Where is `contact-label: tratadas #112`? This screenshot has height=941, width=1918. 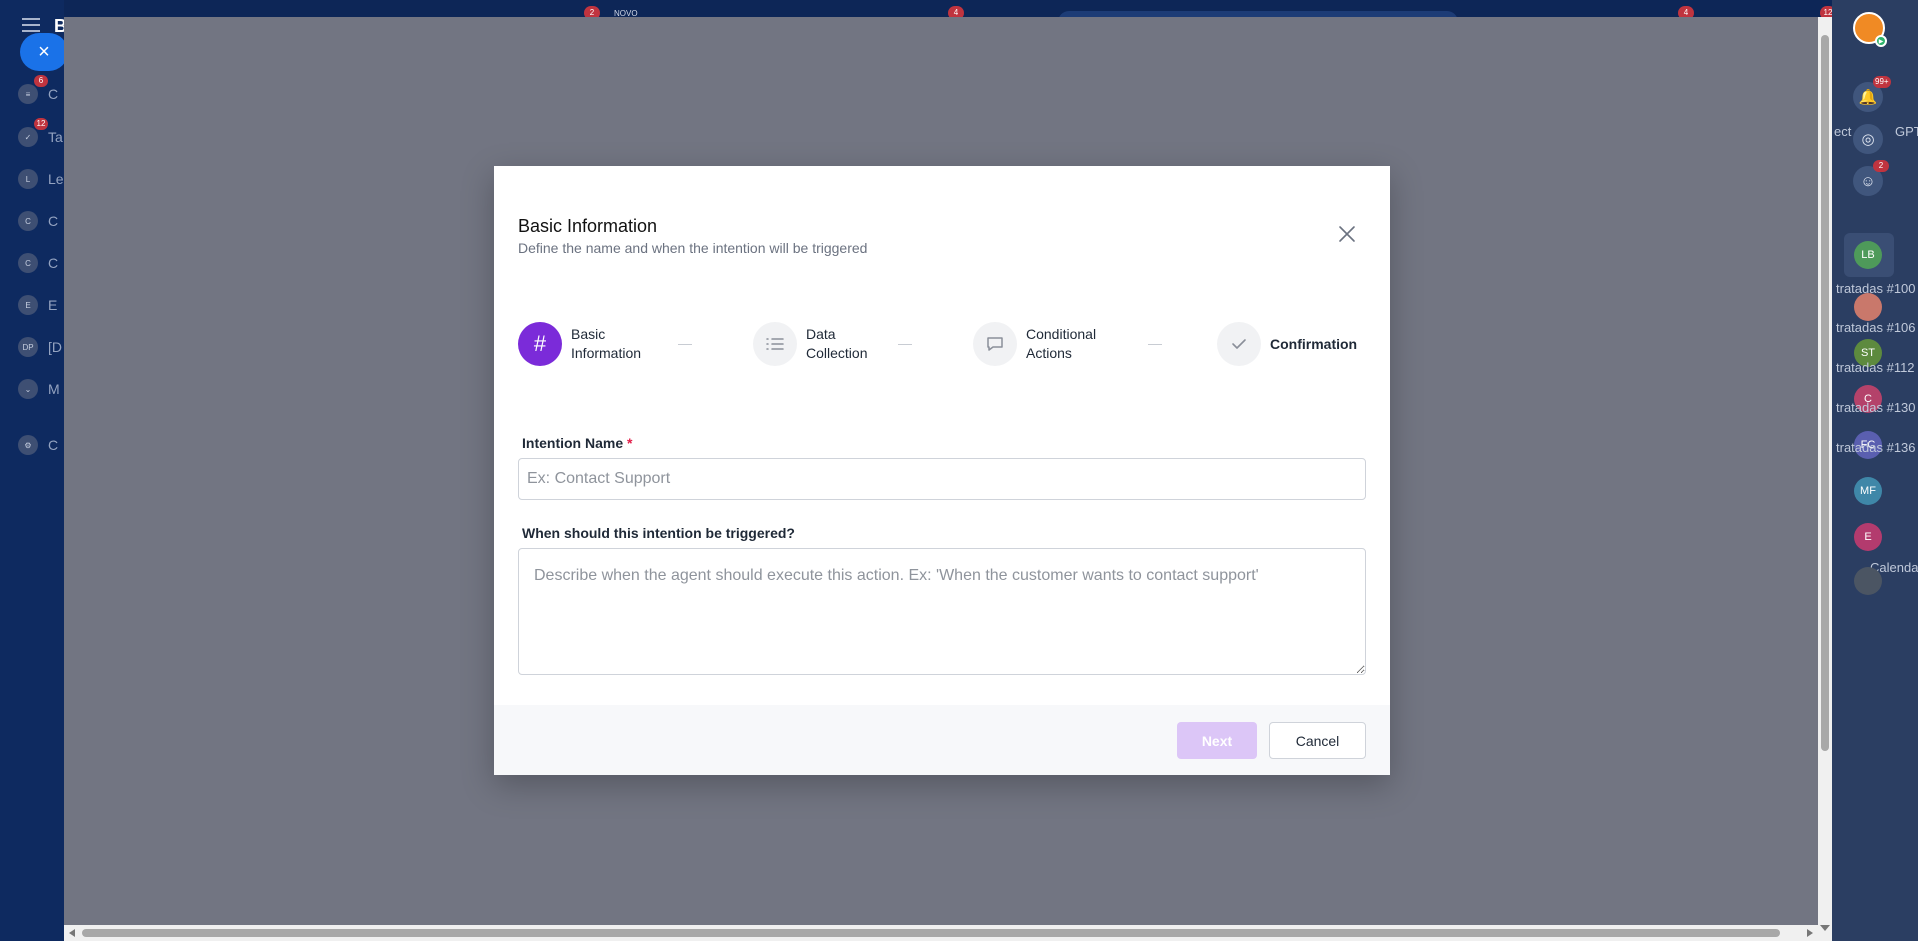 contact-label: tratadas #112 is located at coordinates (1875, 367).